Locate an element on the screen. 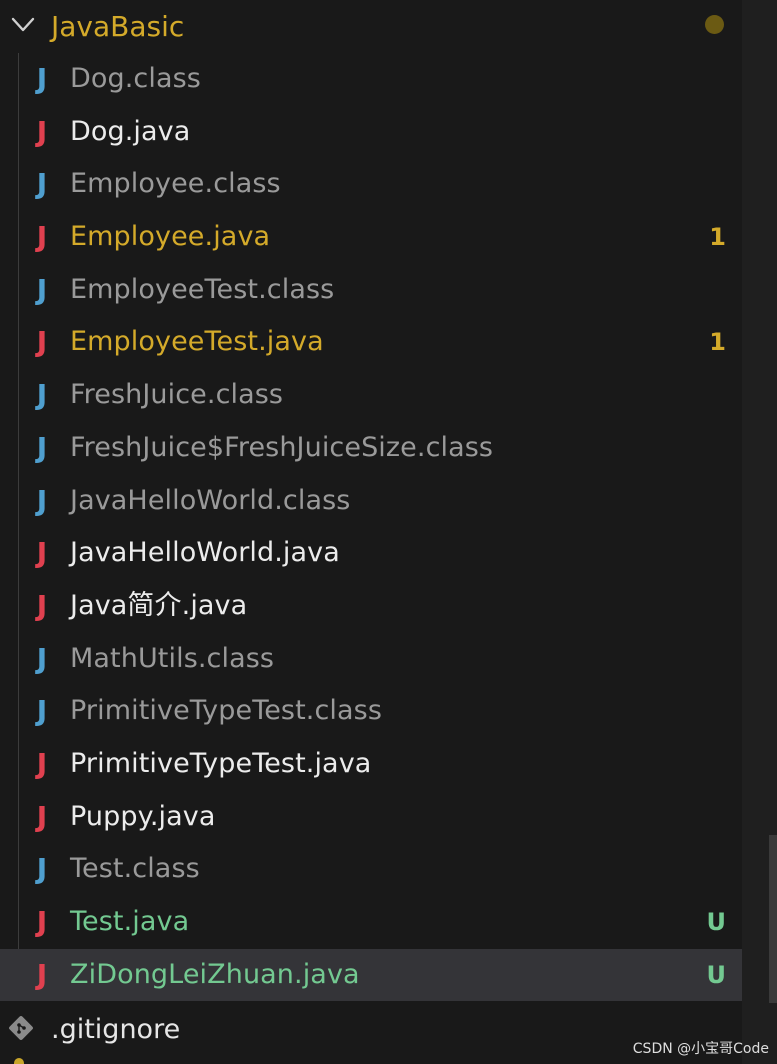 The height and width of the screenshot is (1064, 777). file-item: J ZiDongLeiZhuan.java U is located at coordinates (371, 975).